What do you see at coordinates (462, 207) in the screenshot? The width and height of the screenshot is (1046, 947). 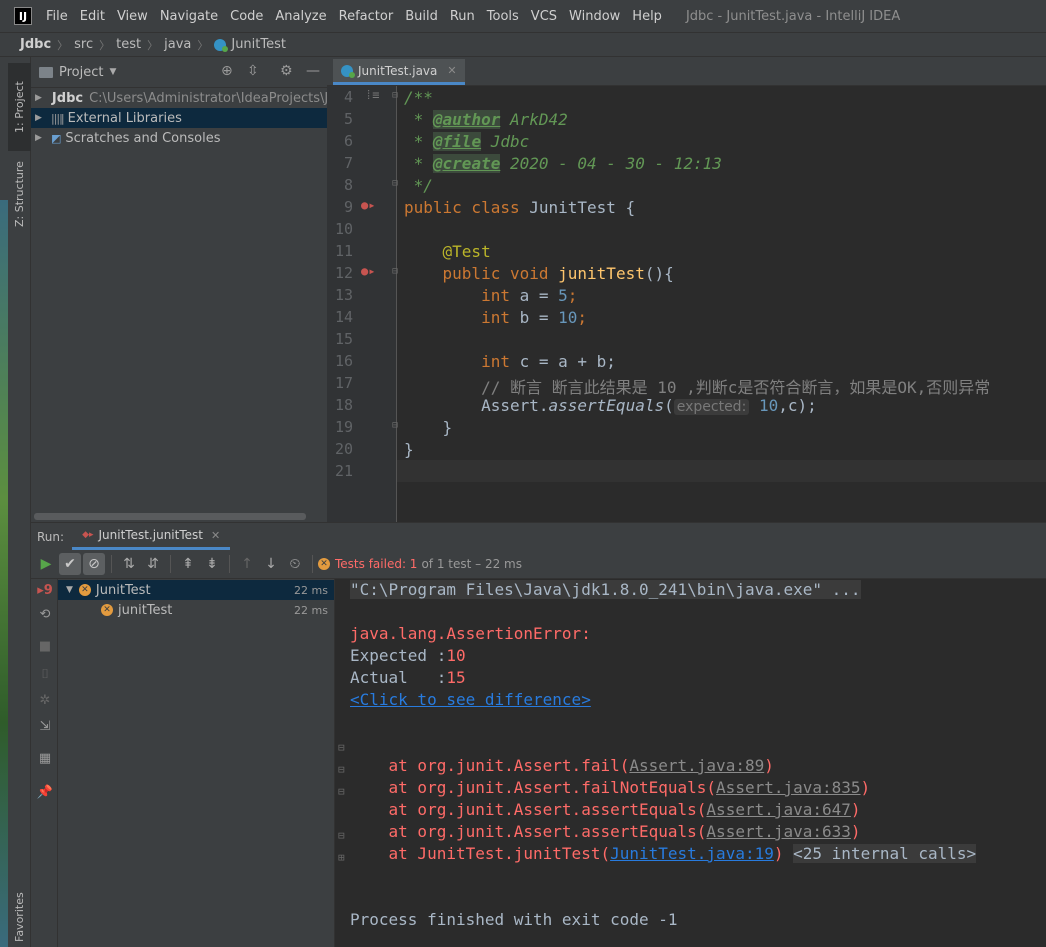 I see `keyword: public class` at bounding box center [462, 207].